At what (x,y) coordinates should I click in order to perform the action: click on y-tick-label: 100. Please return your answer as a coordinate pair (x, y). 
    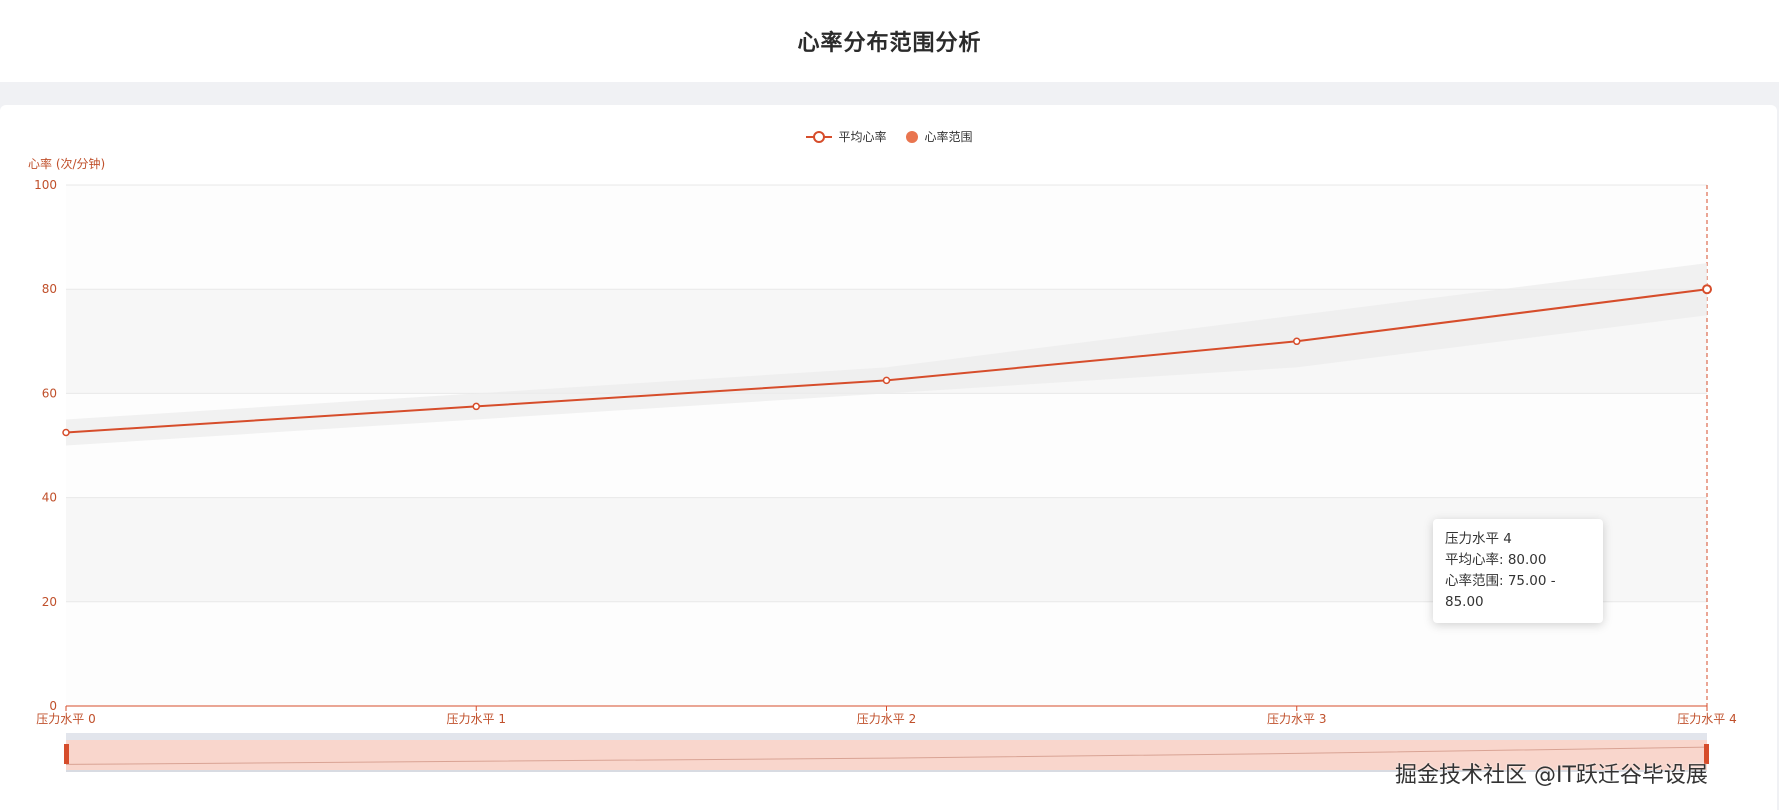
    Looking at the image, I should click on (45, 185).